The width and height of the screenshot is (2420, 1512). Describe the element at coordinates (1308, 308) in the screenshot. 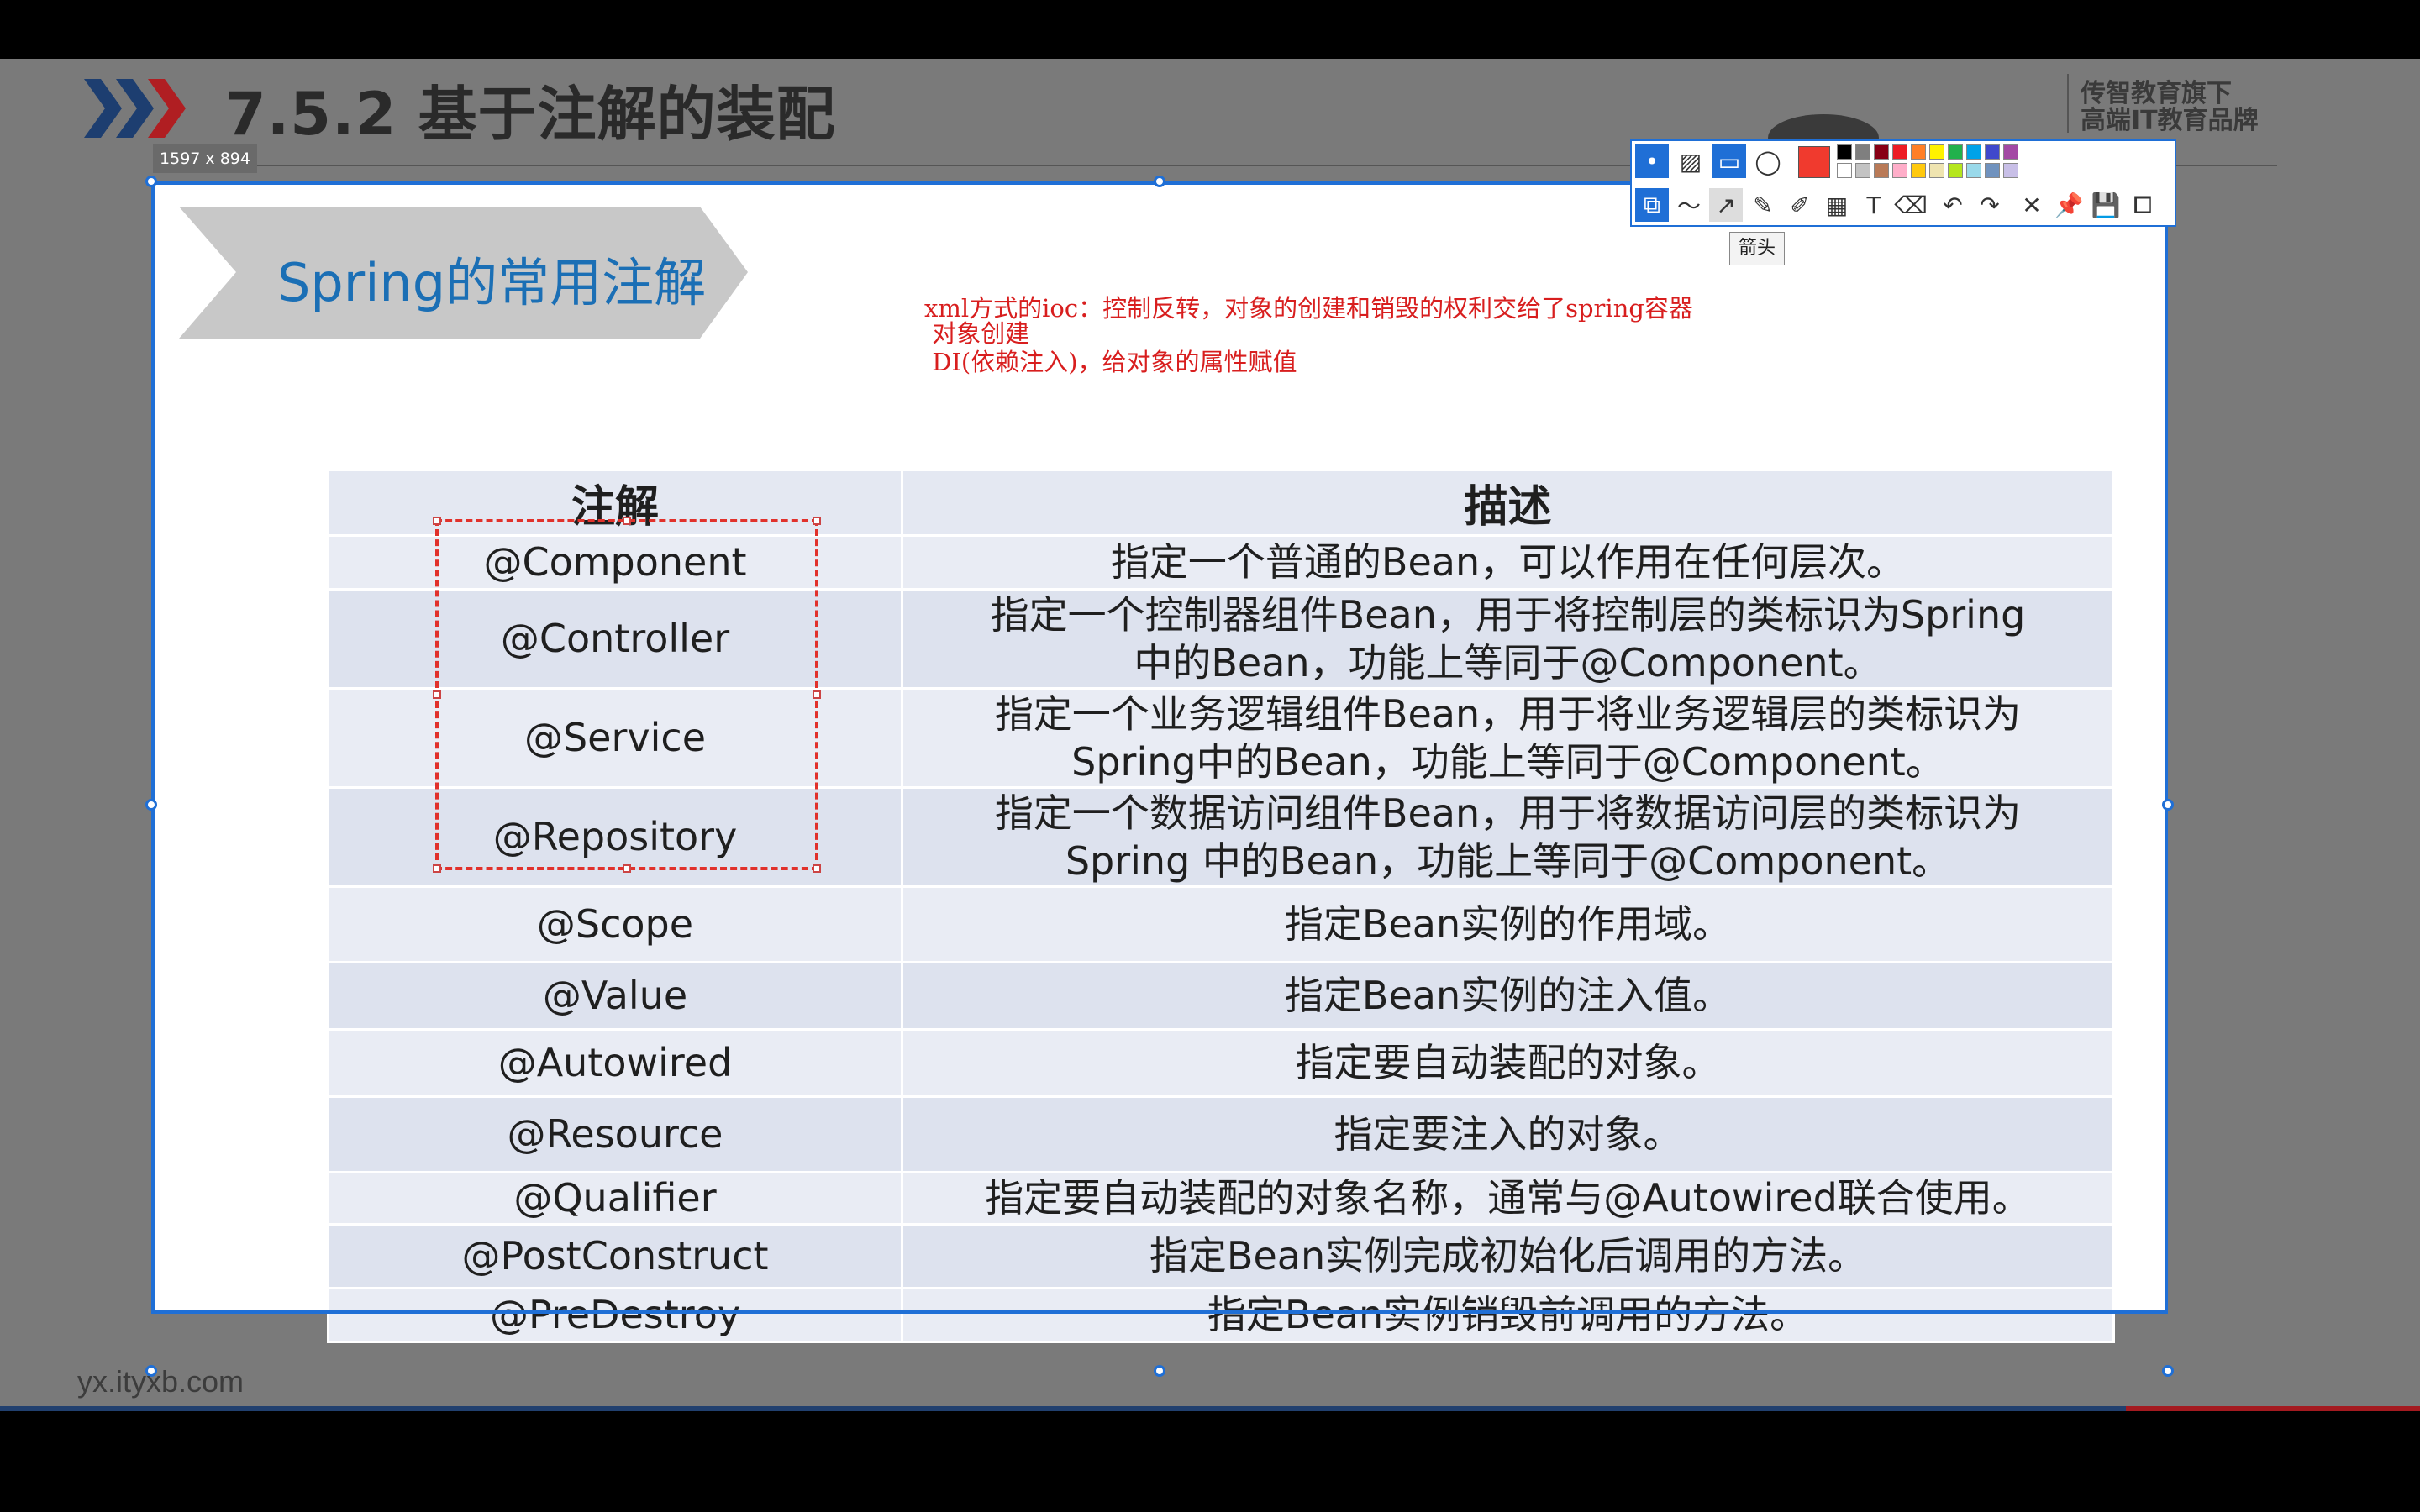

I see `note-line-1: xml方式的ioc：控制反转，对象的创建和销毁的权利交给了spring容器` at that location.